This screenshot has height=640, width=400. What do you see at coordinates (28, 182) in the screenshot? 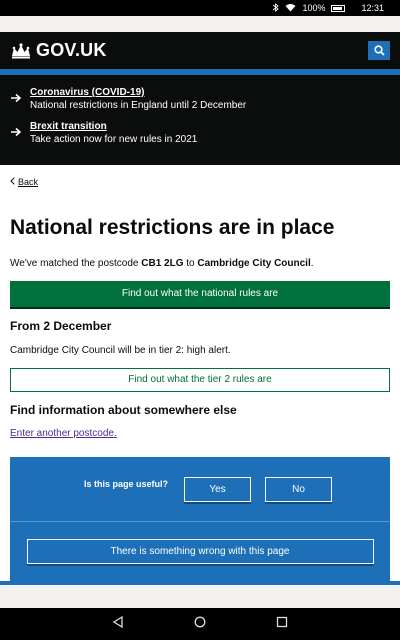
I see `back-label: Back` at bounding box center [28, 182].